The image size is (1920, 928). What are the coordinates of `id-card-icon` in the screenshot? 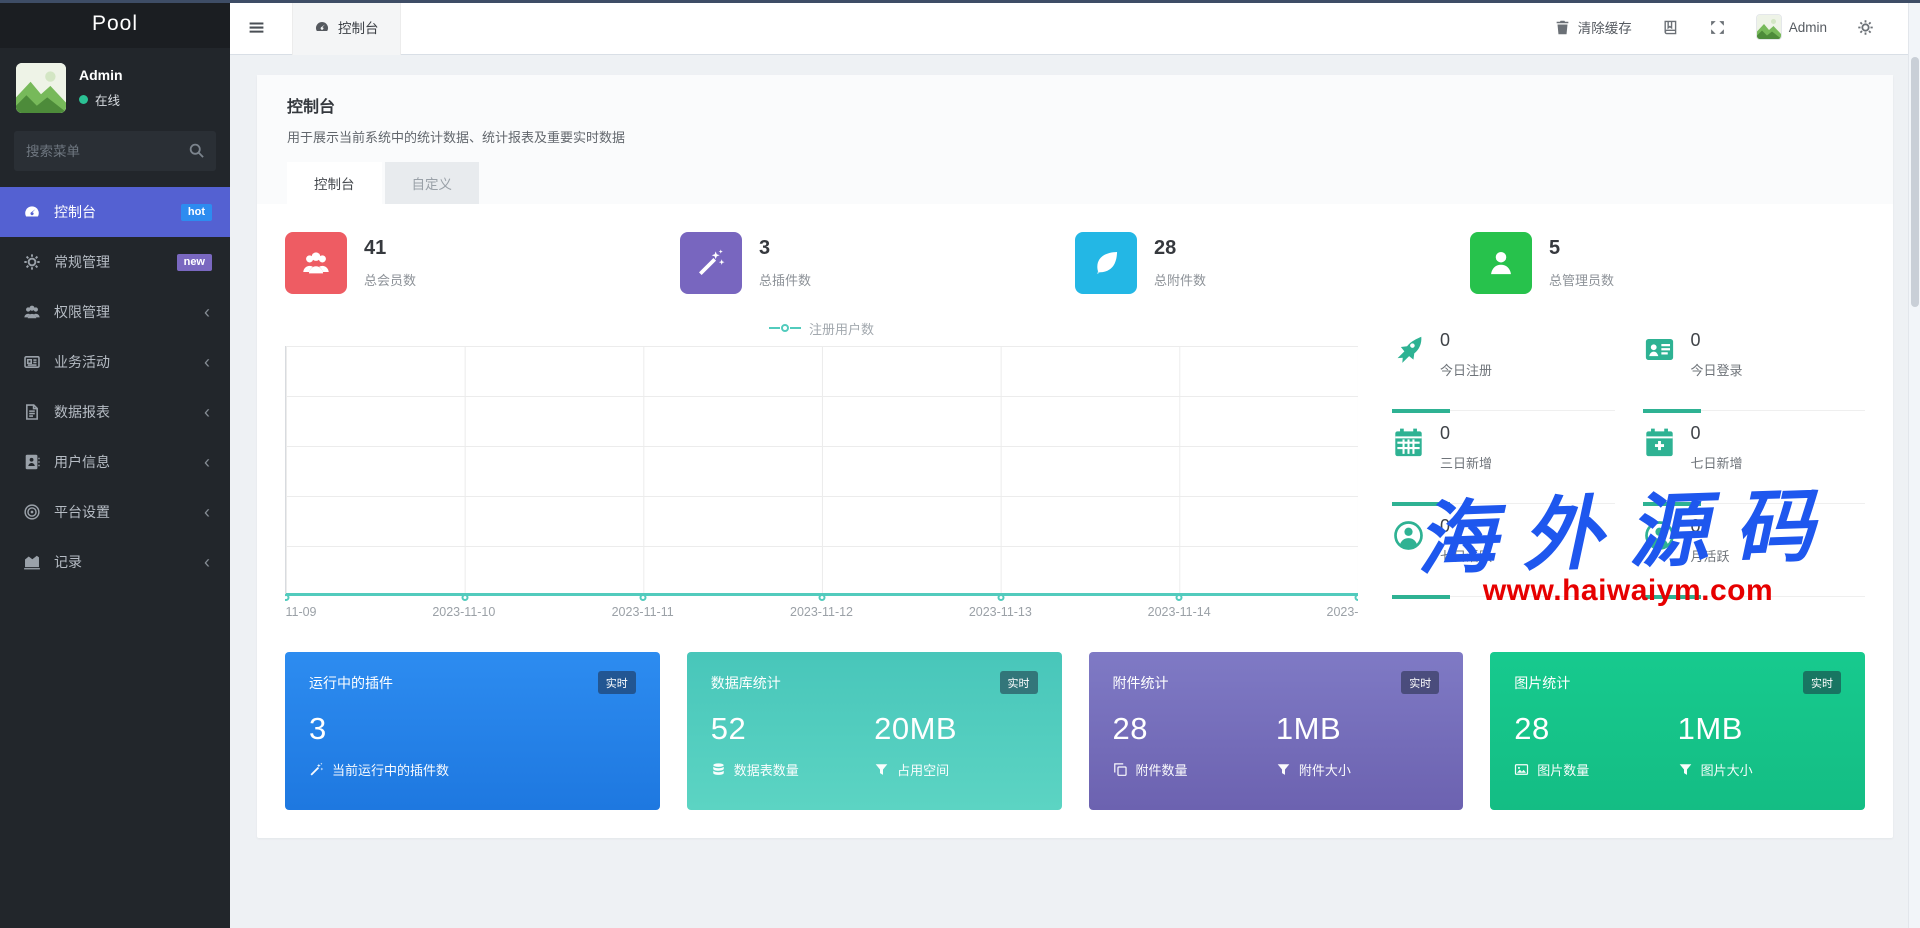 It's located at (1659, 349).